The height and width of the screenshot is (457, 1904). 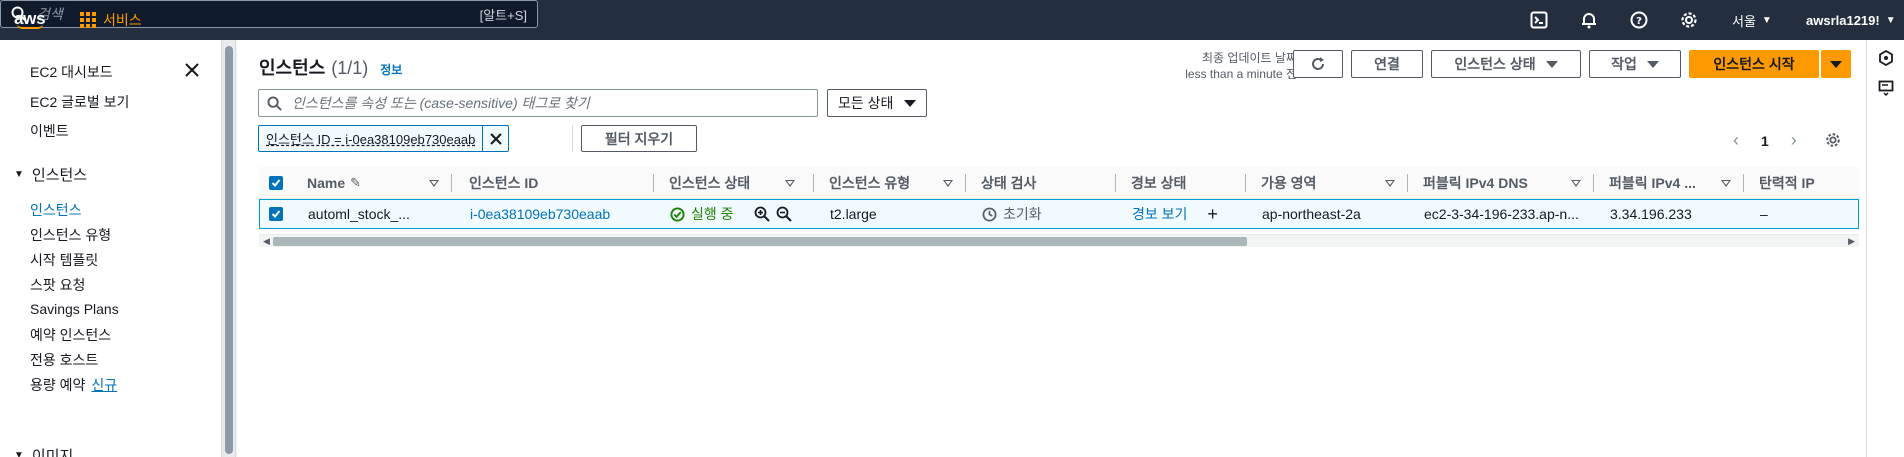 What do you see at coordinates (111, 20) in the screenshot?
I see `services-menu: 서비스` at bounding box center [111, 20].